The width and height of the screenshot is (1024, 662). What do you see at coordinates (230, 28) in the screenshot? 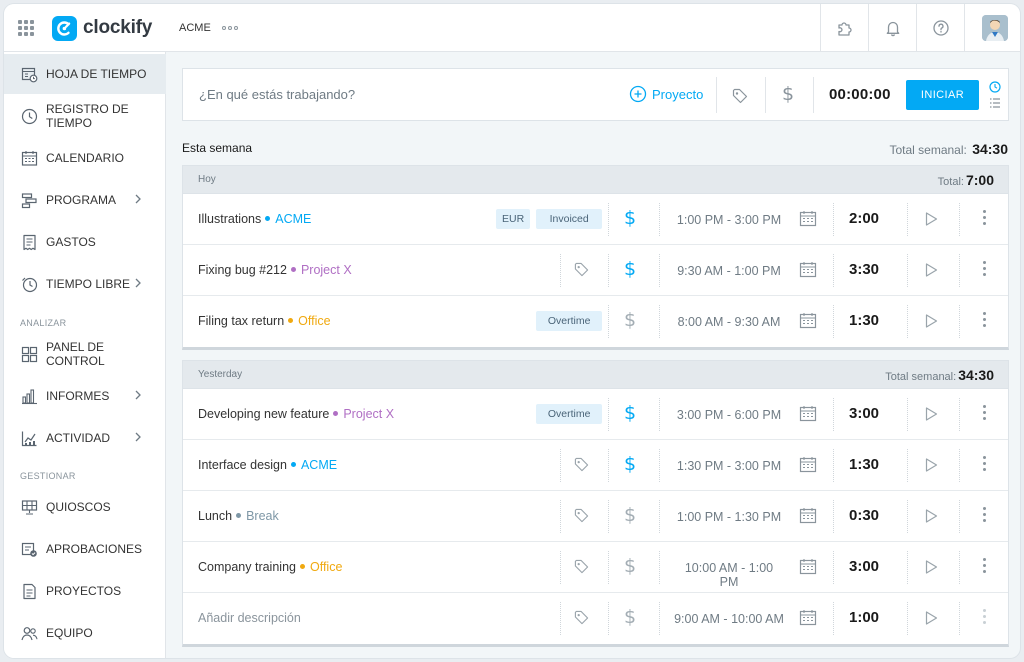
I see `workspace-menu-icon` at bounding box center [230, 28].